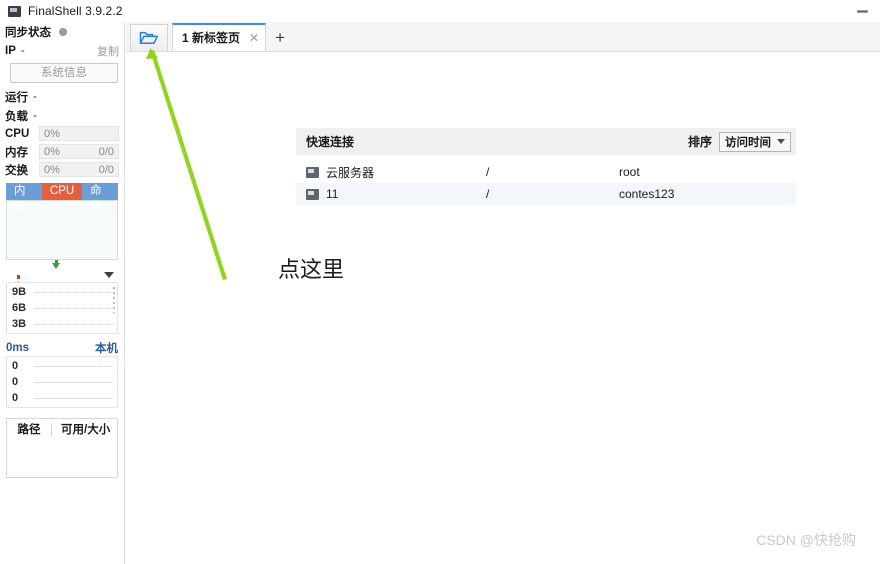  I want to click on quick-connect-title: 快速连接, so click(330, 142).